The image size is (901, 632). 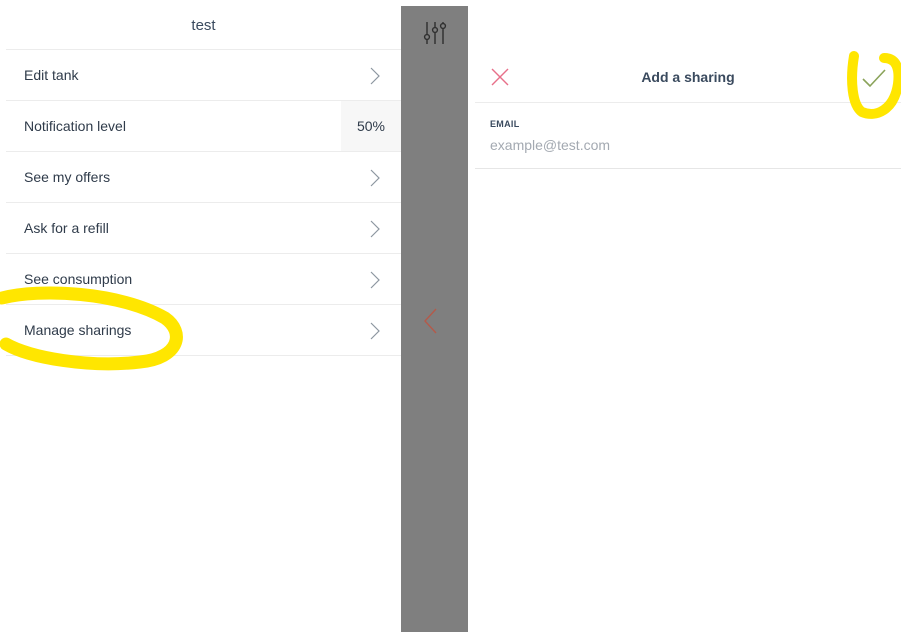 I want to click on email-field-group: EMAIL, so click(x=688, y=136).